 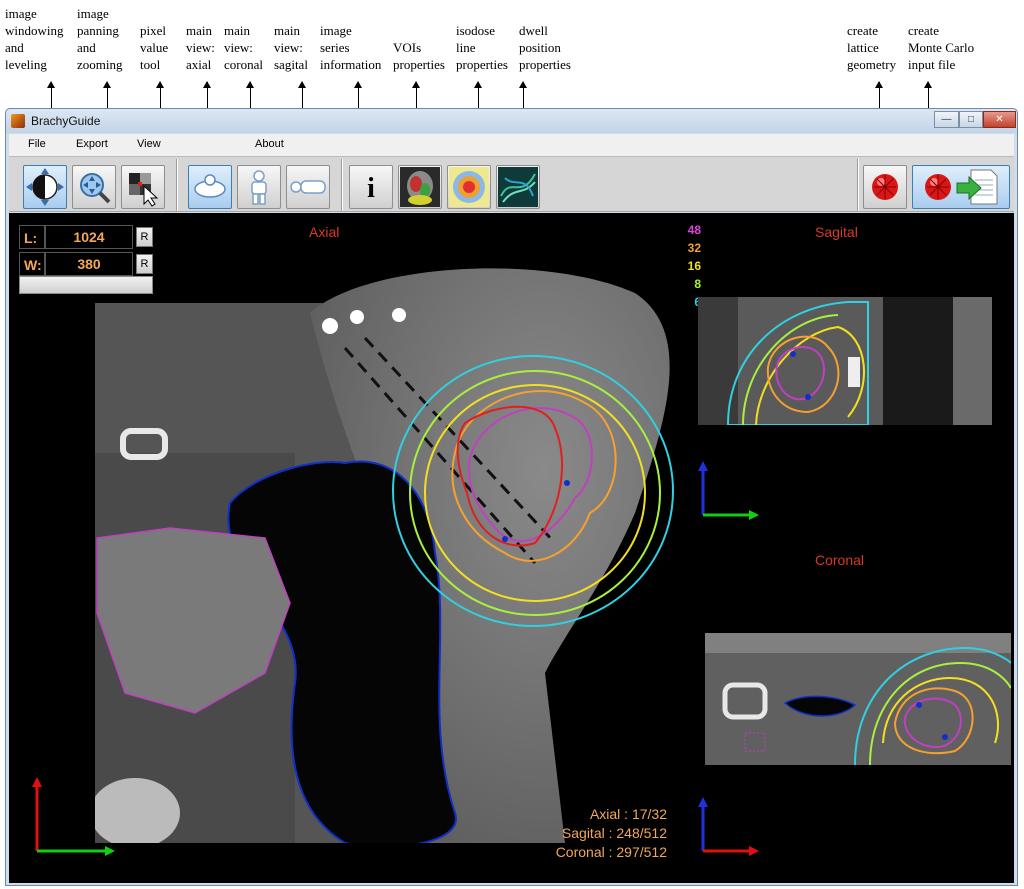 I want to click on annotation-panning: image panning and zooming, so click(x=100, y=39).